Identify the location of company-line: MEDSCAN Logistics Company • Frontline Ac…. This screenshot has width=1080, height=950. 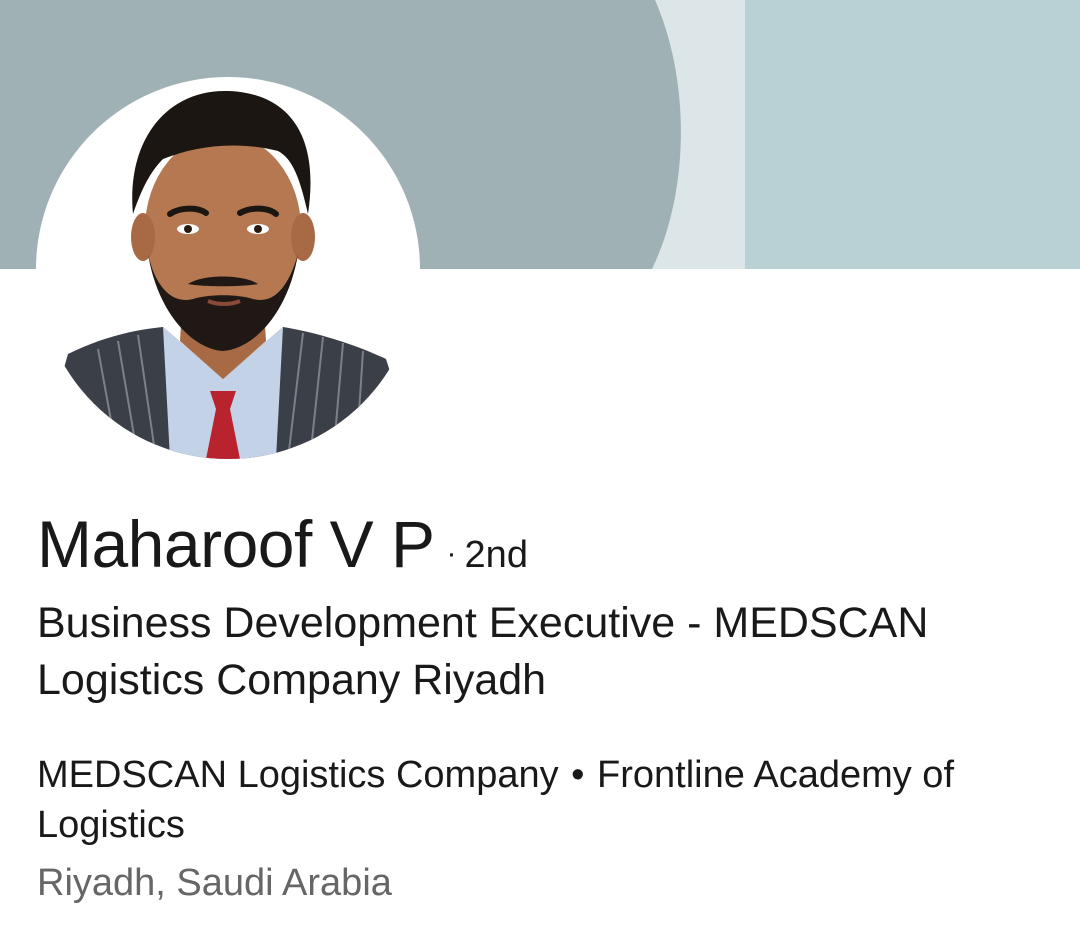
(542, 800).